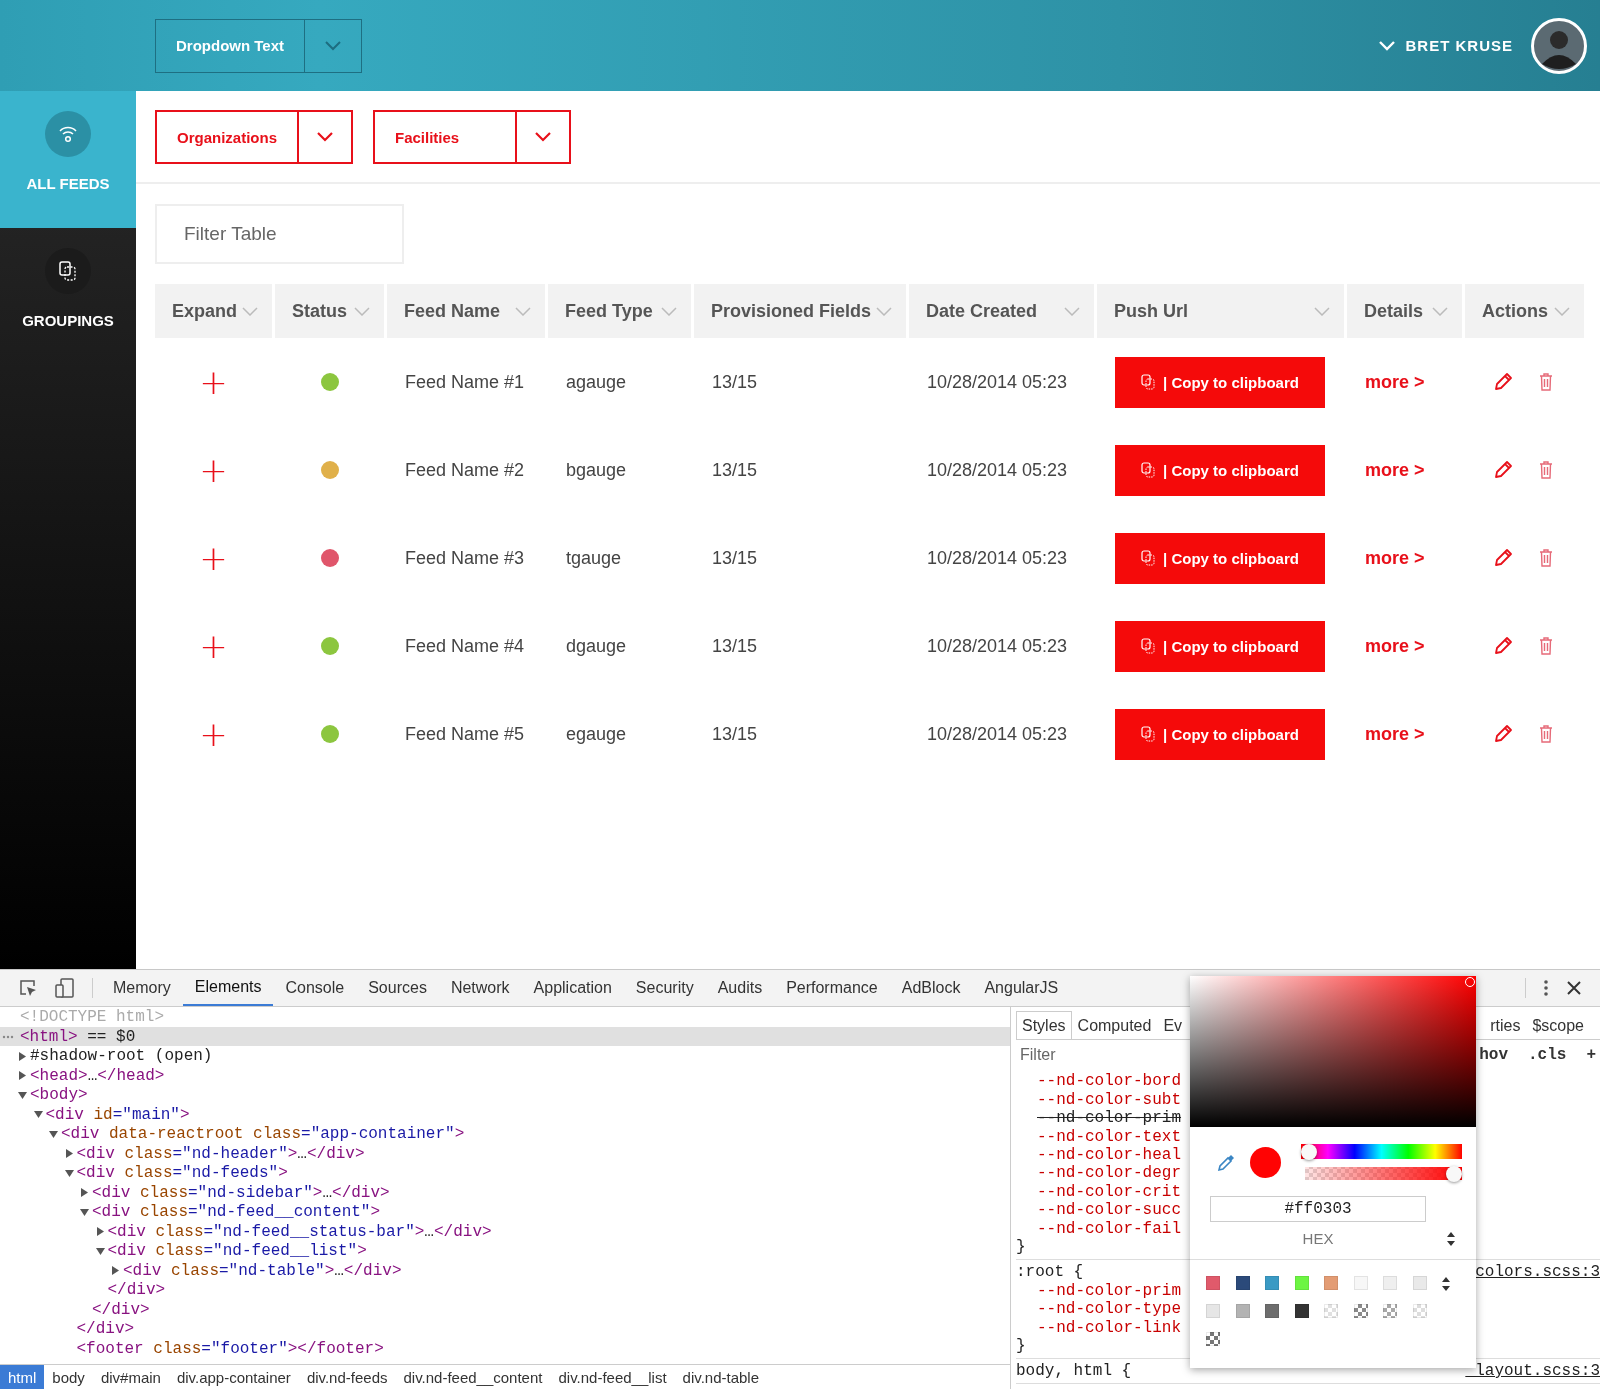 Image resolution: width=1600 pixels, height=1389 pixels. I want to click on user-menu: BRET KRUSE, so click(1446, 45).